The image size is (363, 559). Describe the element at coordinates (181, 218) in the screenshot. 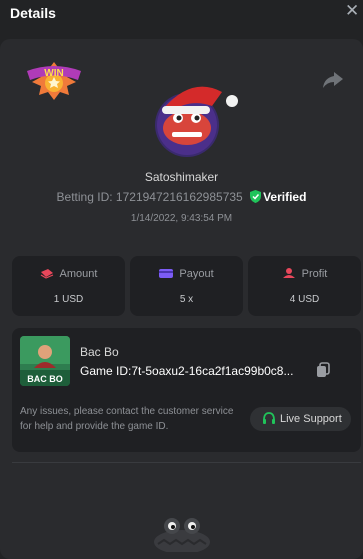

I see `bet-date: 1/14/2022, 9:43:54 PM` at that location.